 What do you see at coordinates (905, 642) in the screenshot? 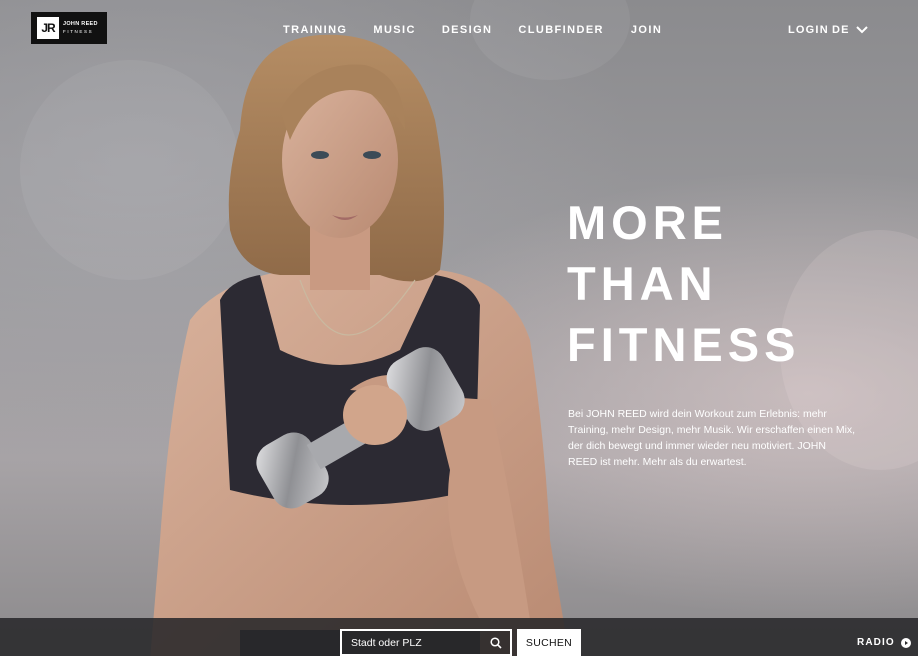
I see `play-circle-icon` at bounding box center [905, 642].